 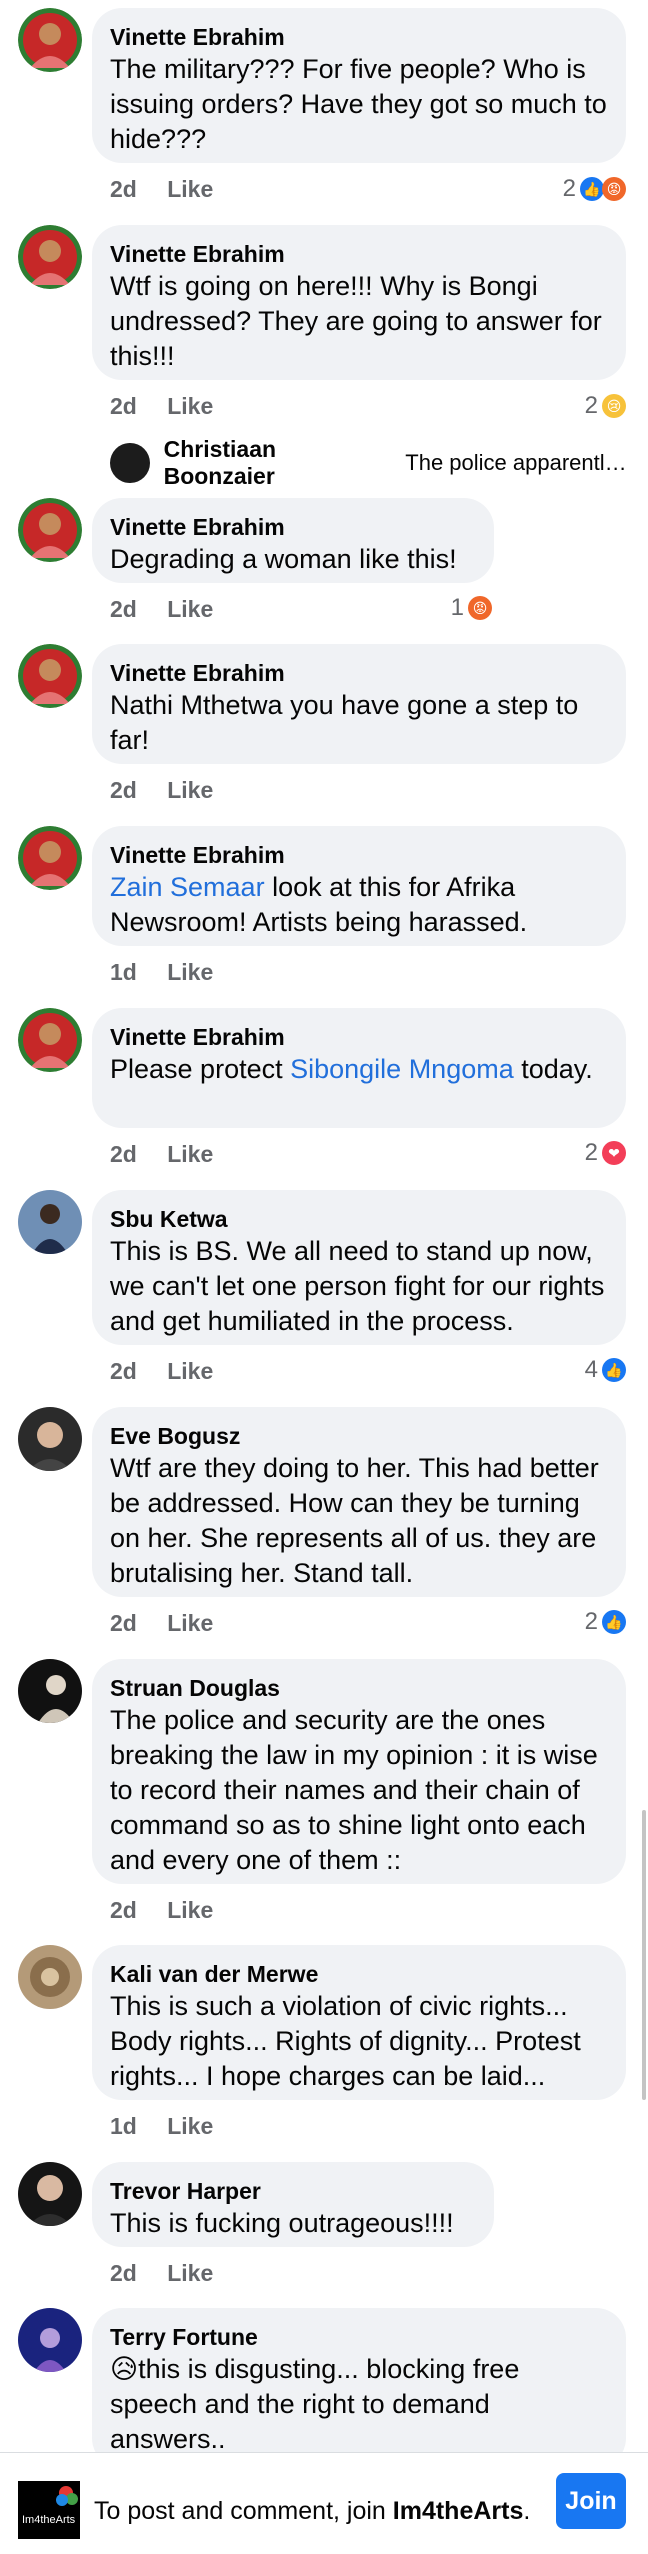 I want to click on reply-author: Christiaan Boonzaier, so click(x=278, y=463).